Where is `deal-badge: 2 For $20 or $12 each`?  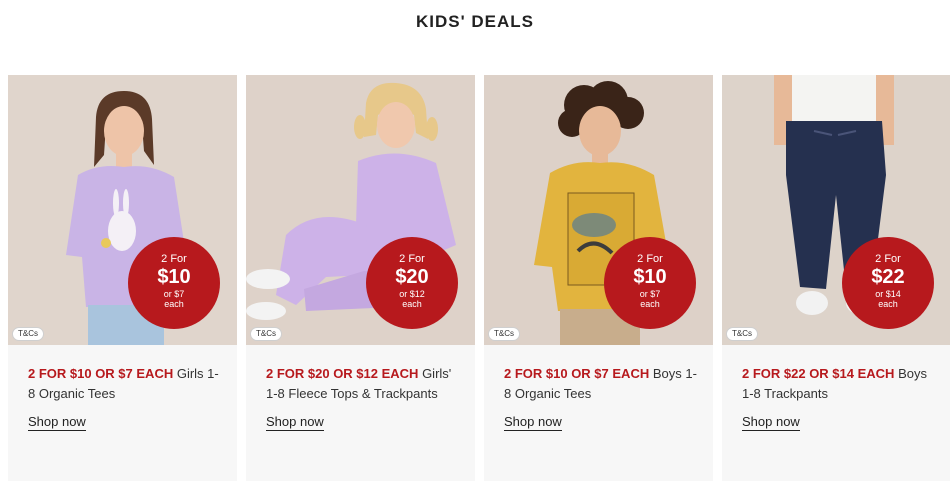 deal-badge: 2 For $20 or $12 each is located at coordinates (412, 283).